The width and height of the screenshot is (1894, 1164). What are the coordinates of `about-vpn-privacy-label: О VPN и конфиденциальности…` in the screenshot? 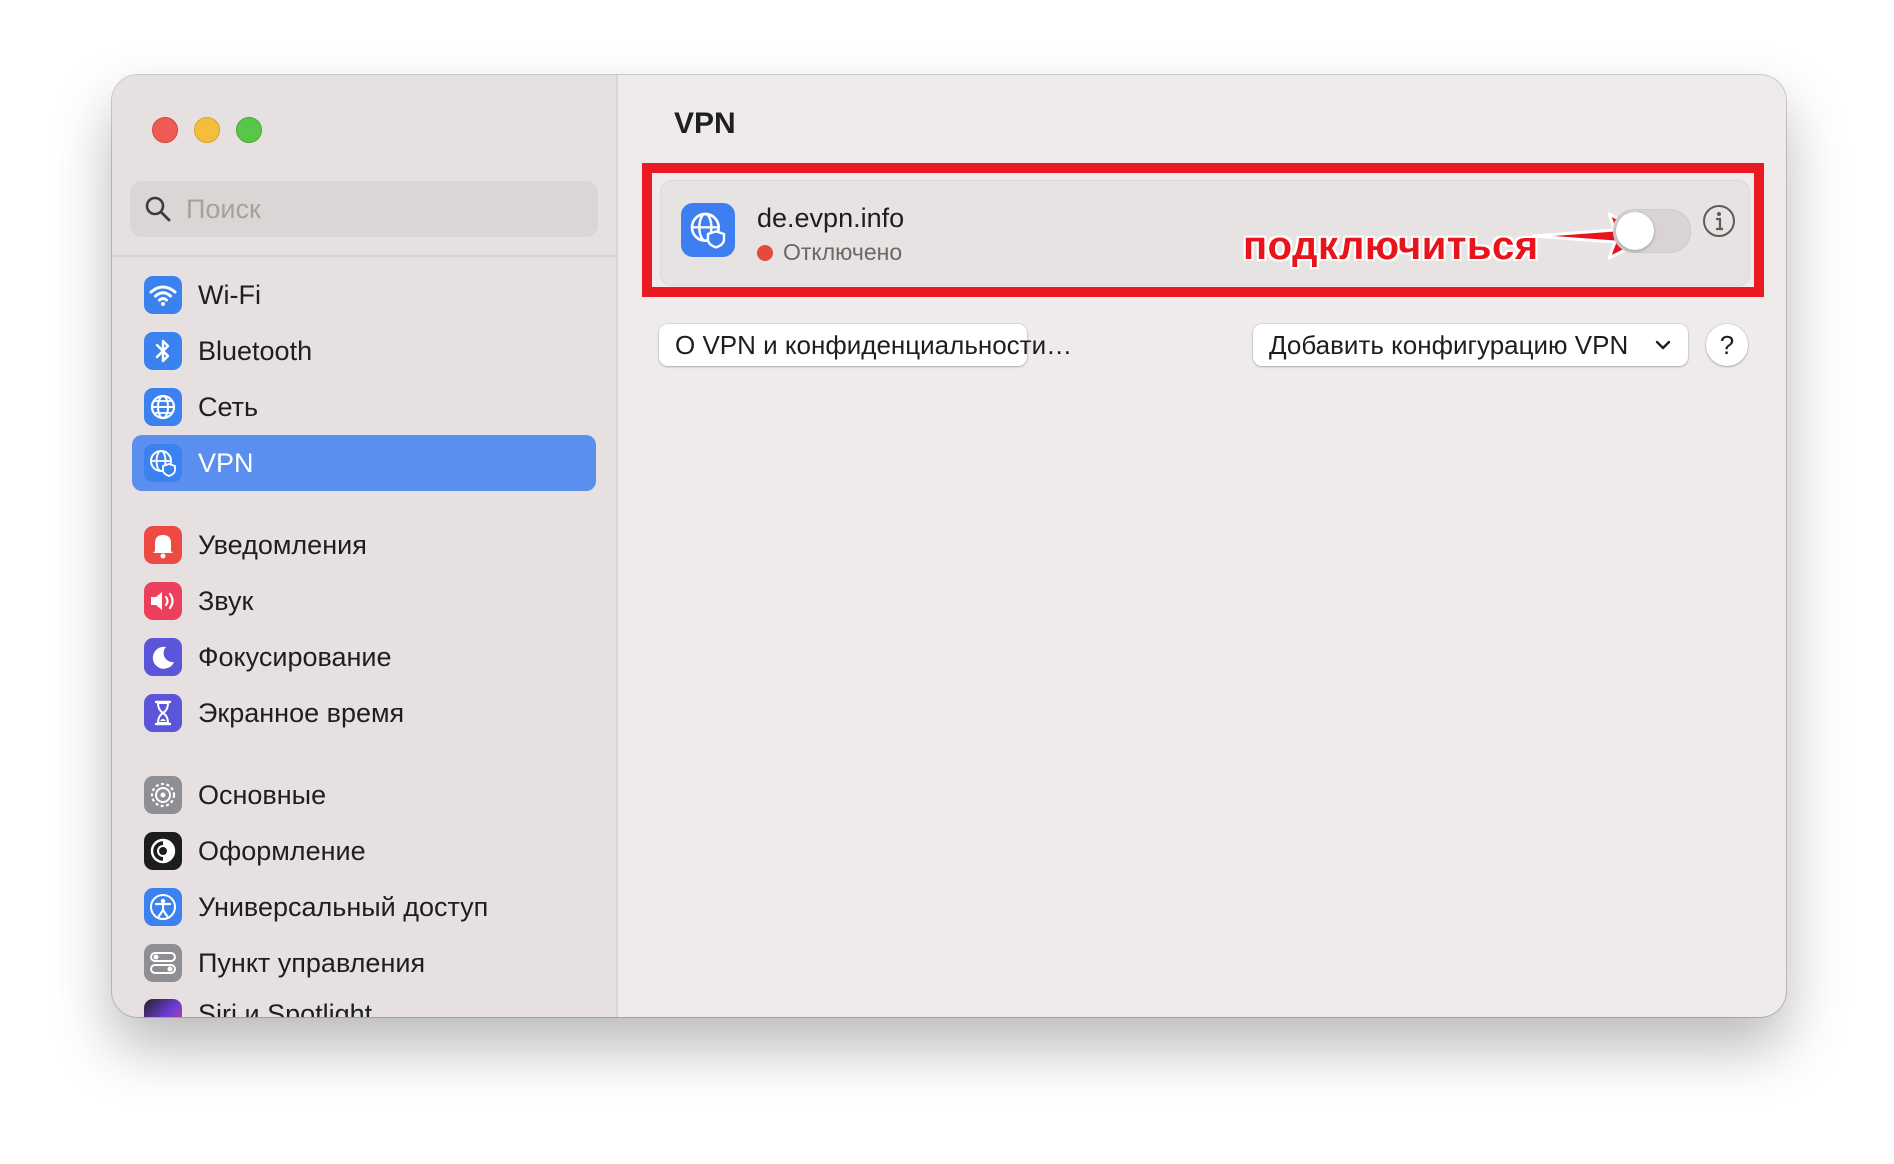 It's located at (874, 344).